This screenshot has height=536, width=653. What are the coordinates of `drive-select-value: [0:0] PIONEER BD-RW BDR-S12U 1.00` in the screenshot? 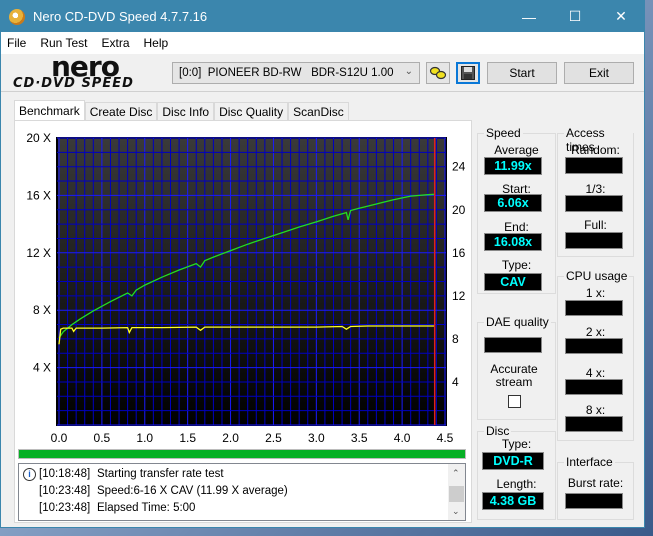 It's located at (286, 73).